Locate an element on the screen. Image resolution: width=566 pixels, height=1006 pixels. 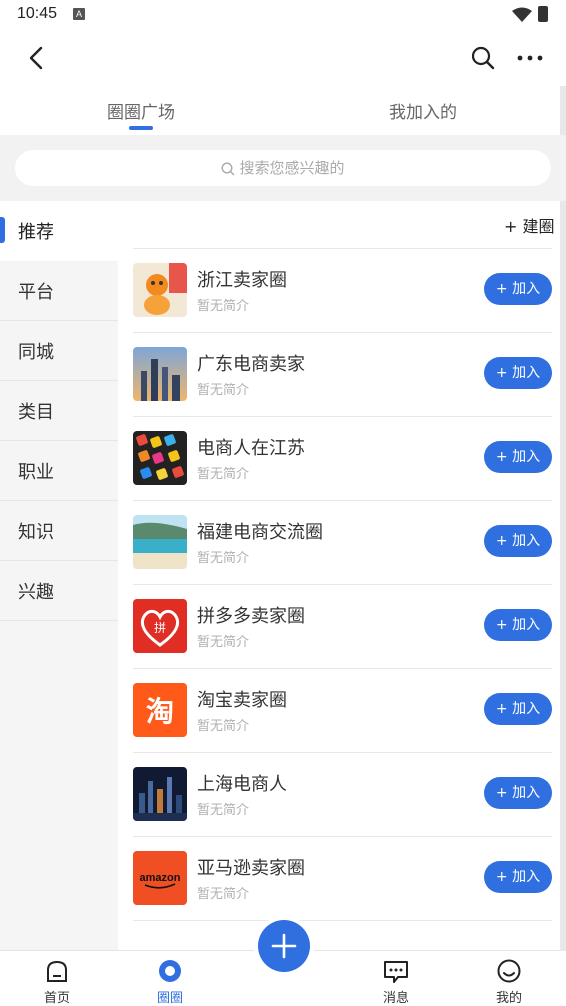
notification-icon: A is located at coordinates (79, 14).